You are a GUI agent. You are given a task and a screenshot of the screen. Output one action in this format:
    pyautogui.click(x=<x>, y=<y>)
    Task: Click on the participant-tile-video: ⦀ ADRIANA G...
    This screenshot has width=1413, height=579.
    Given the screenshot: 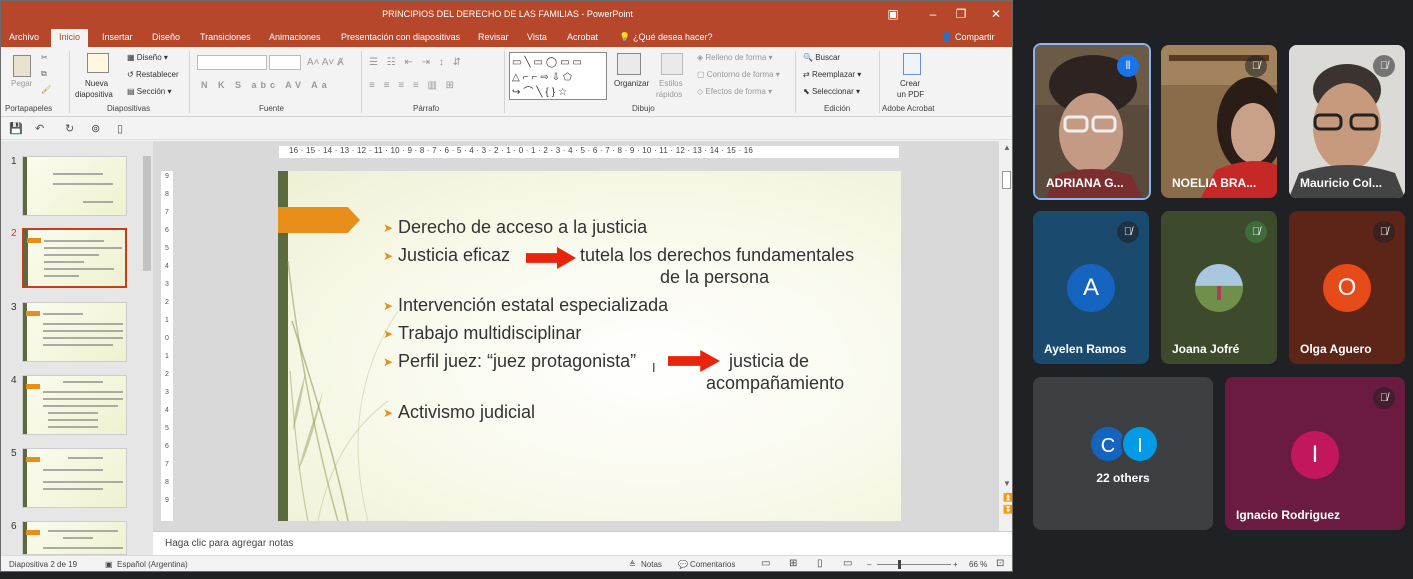 What is the action you would take?
    pyautogui.click(x=1092, y=121)
    